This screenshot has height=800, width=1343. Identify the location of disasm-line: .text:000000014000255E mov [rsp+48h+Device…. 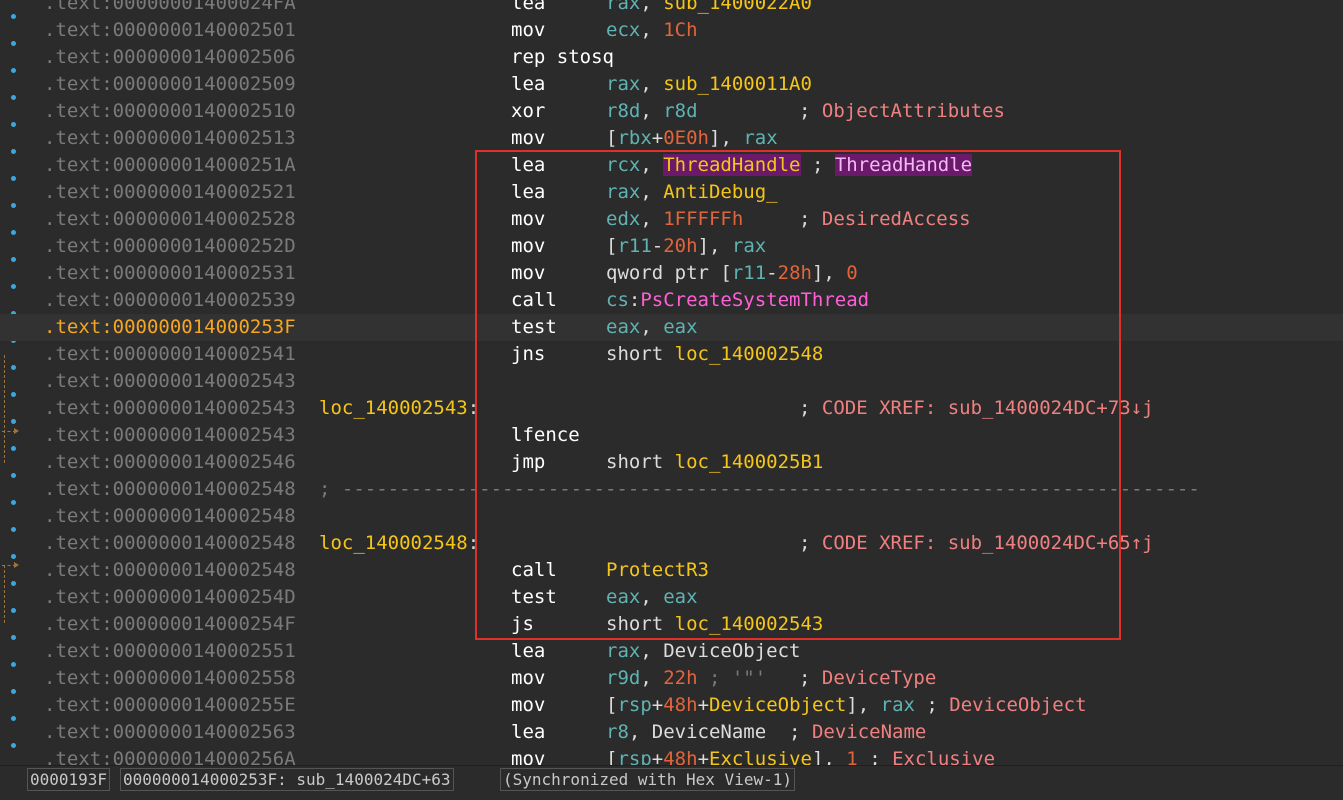
(671, 705).